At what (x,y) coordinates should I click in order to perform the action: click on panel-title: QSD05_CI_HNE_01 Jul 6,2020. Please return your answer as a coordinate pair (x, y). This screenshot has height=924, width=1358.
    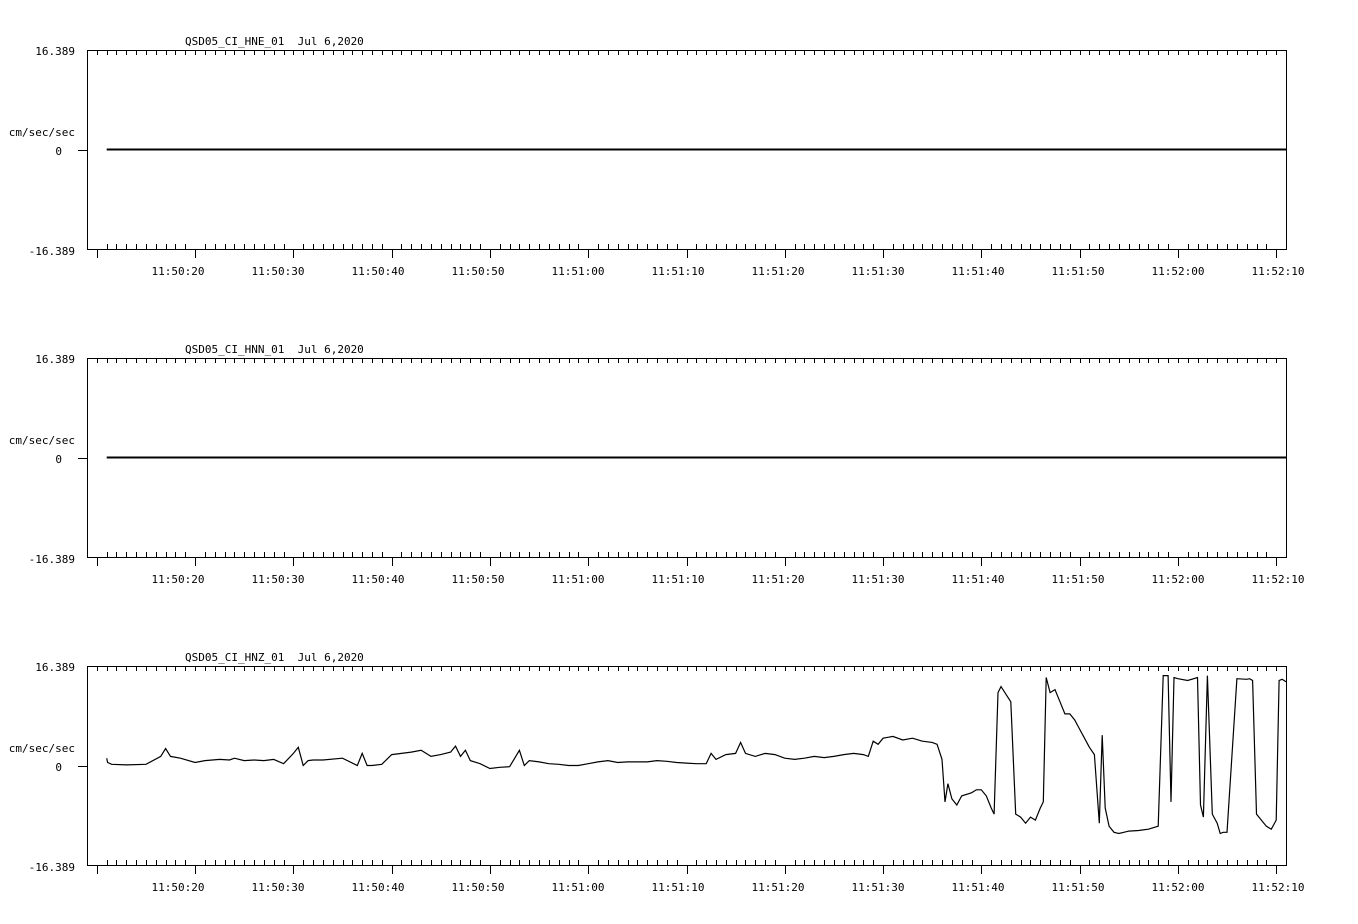
    Looking at the image, I should click on (274, 41).